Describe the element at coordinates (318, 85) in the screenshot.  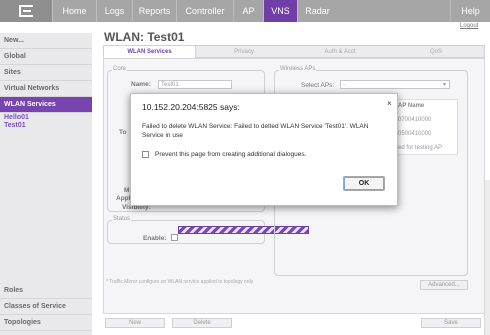
I see `select-aps-label: Select APs:` at that location.